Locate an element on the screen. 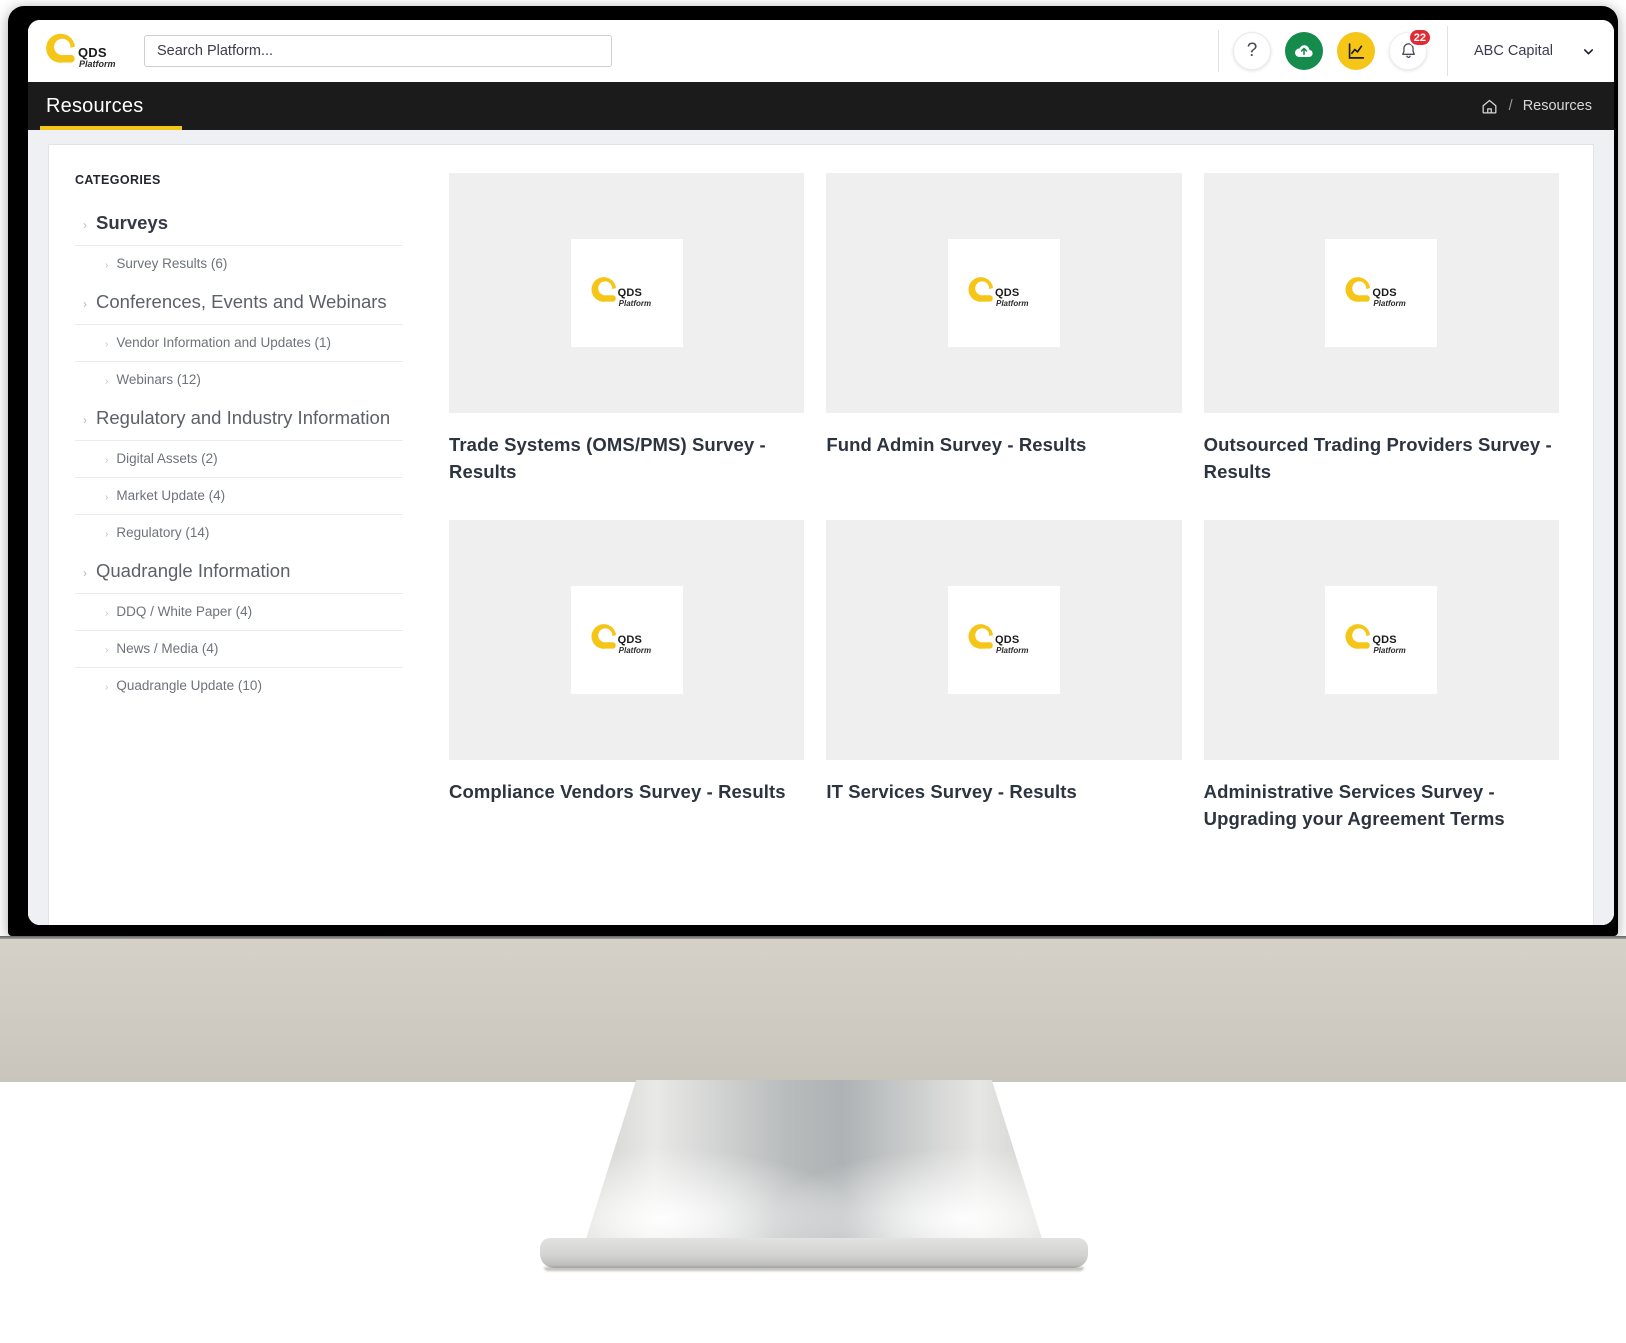  category-group-label: Surveys is located at coordinates (132, 222).